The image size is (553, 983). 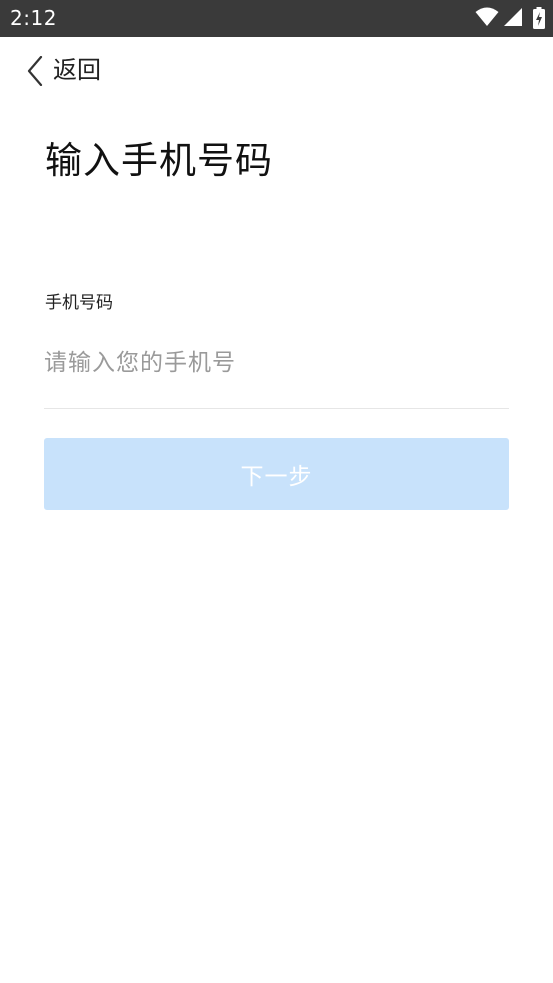 What do you see at coordinates (487, 16) in the screenshot?
I see `wifi-icon` at bounding box center [487, 16].